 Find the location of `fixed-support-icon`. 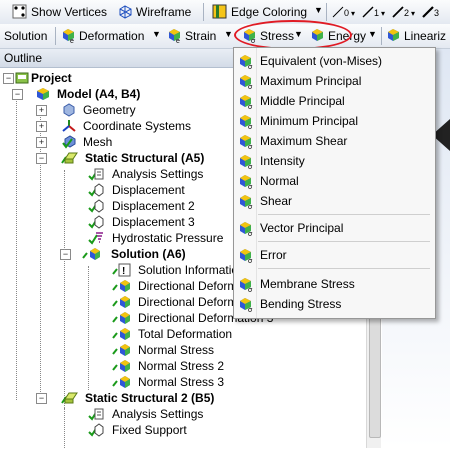

fixed-support-icon is located at coordinates (96, 430).